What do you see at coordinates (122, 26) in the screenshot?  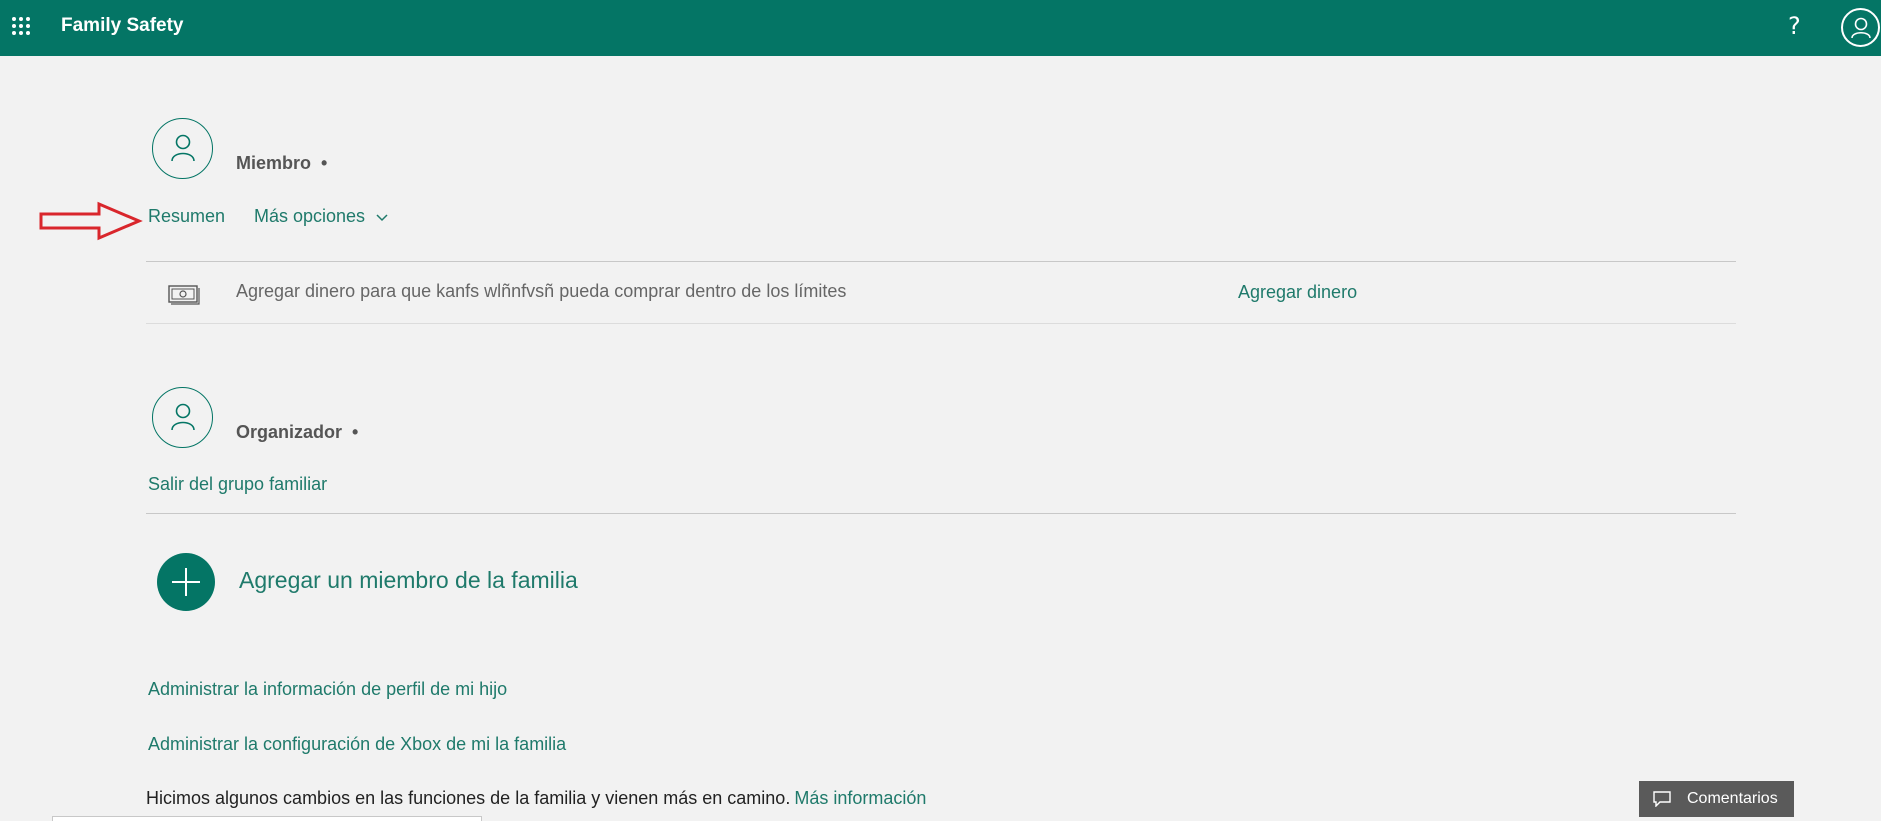 I see `app-title: Family Safety` at bounding box center [122, 26].